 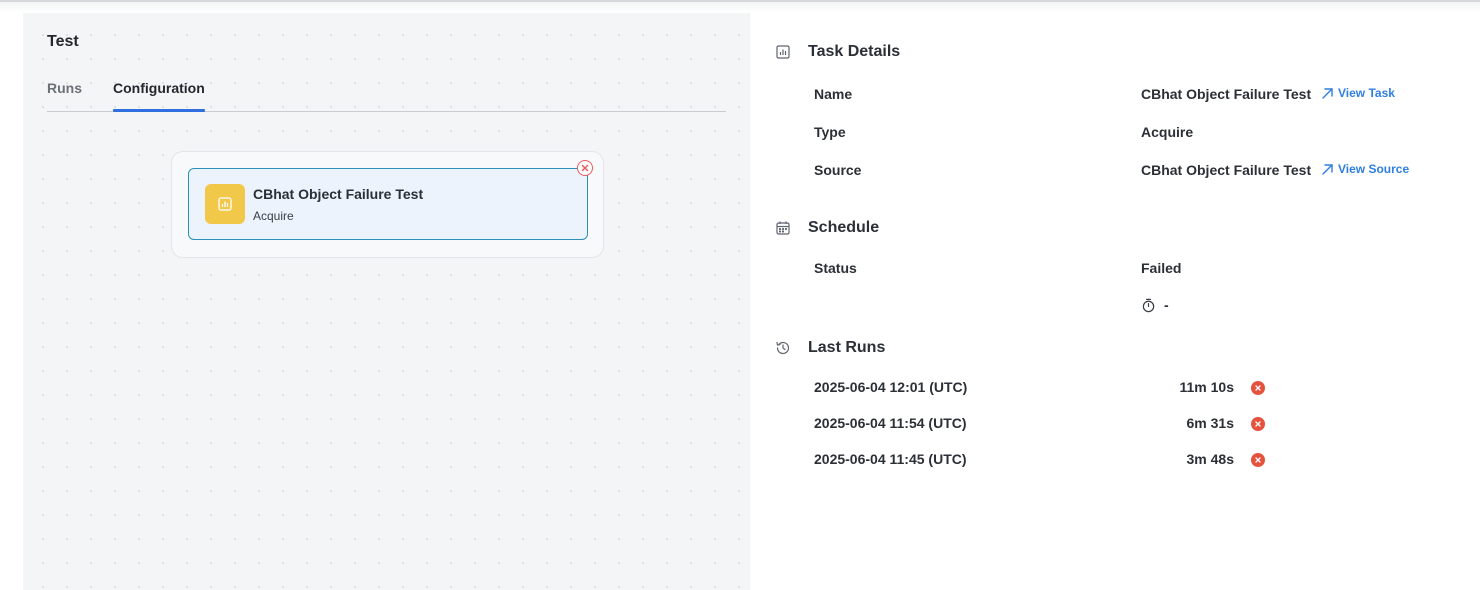 What do you see at coordinates (838, 170) in the screenshot?
I see `source-label: Source` at bounding box center [838, 170].